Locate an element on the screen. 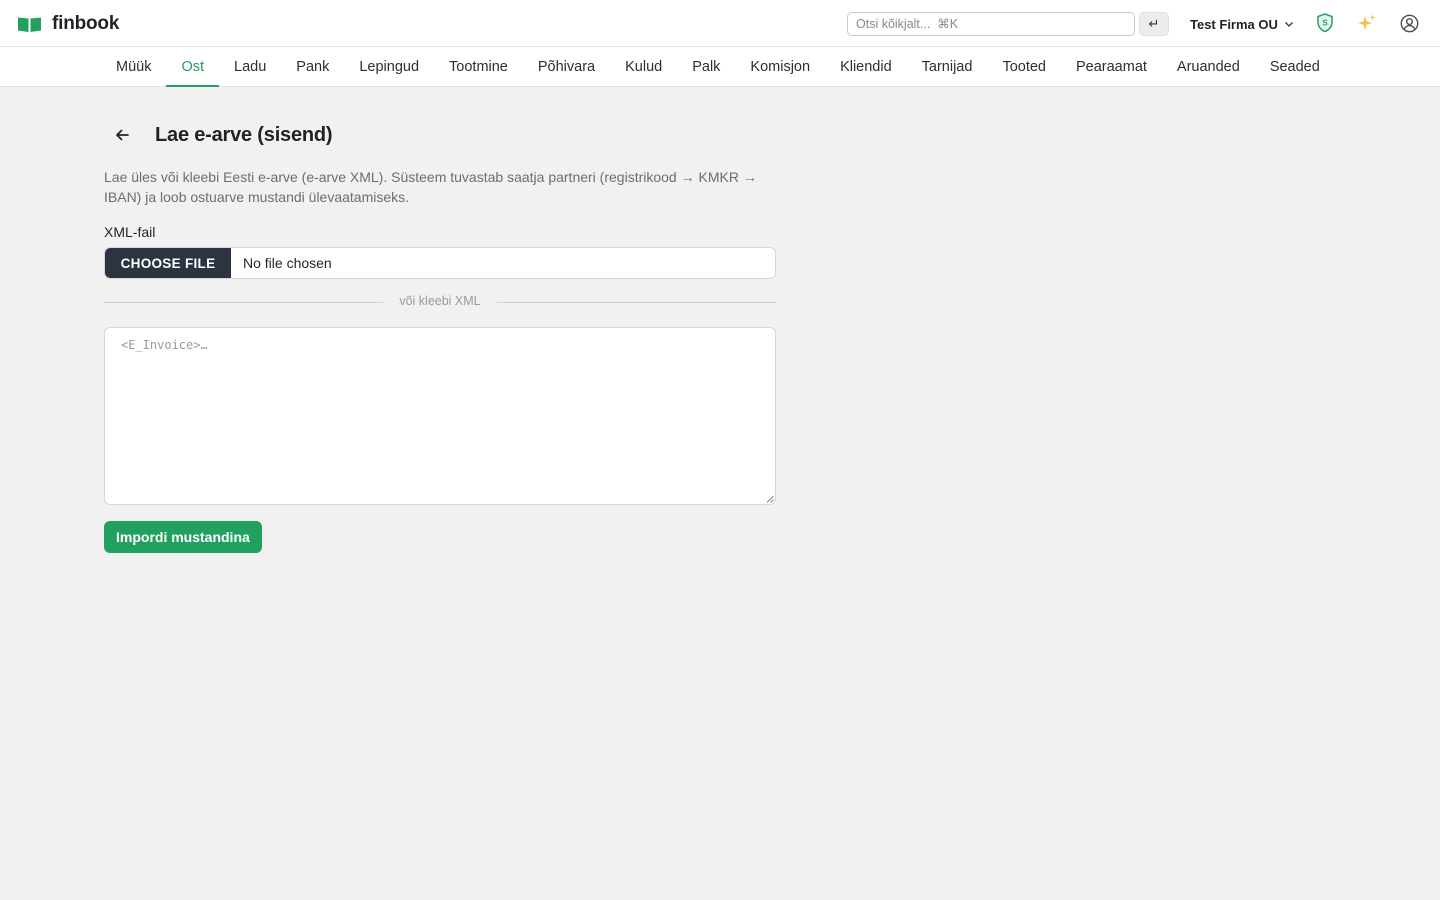  nav-item-ost: Ost is located at coordinates (192, 67).